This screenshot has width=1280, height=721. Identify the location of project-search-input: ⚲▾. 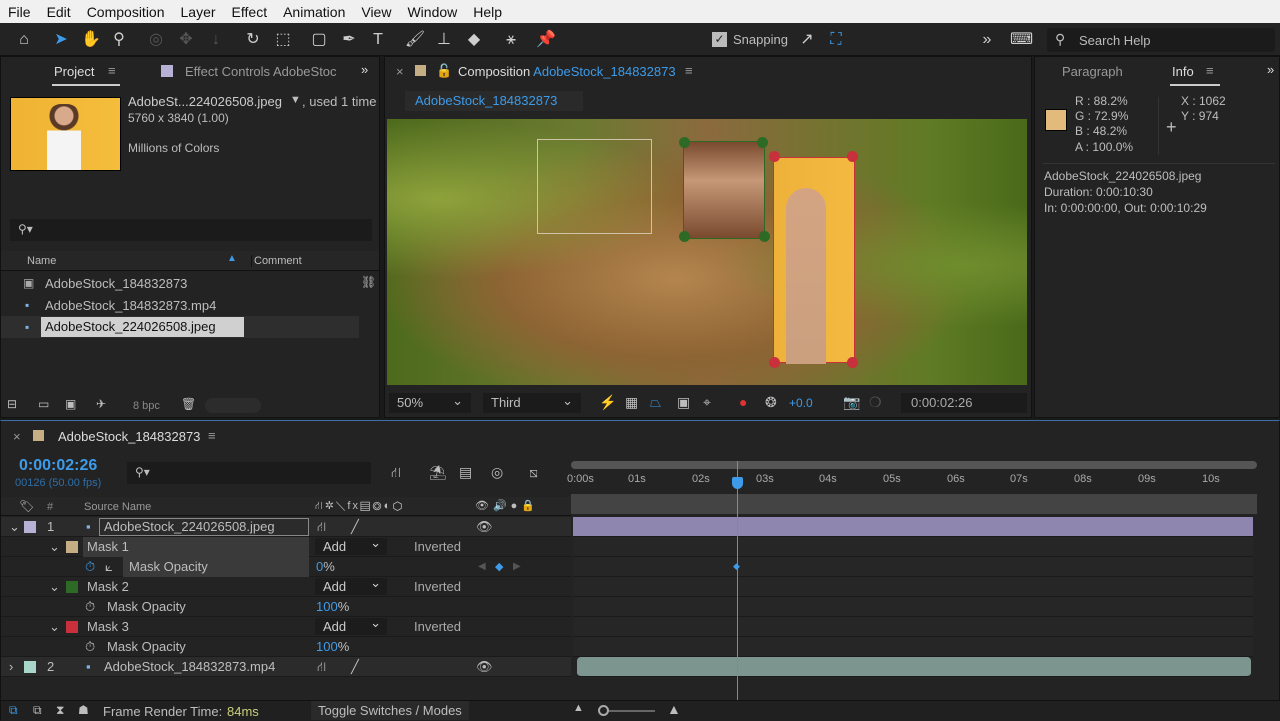
(191, 230).